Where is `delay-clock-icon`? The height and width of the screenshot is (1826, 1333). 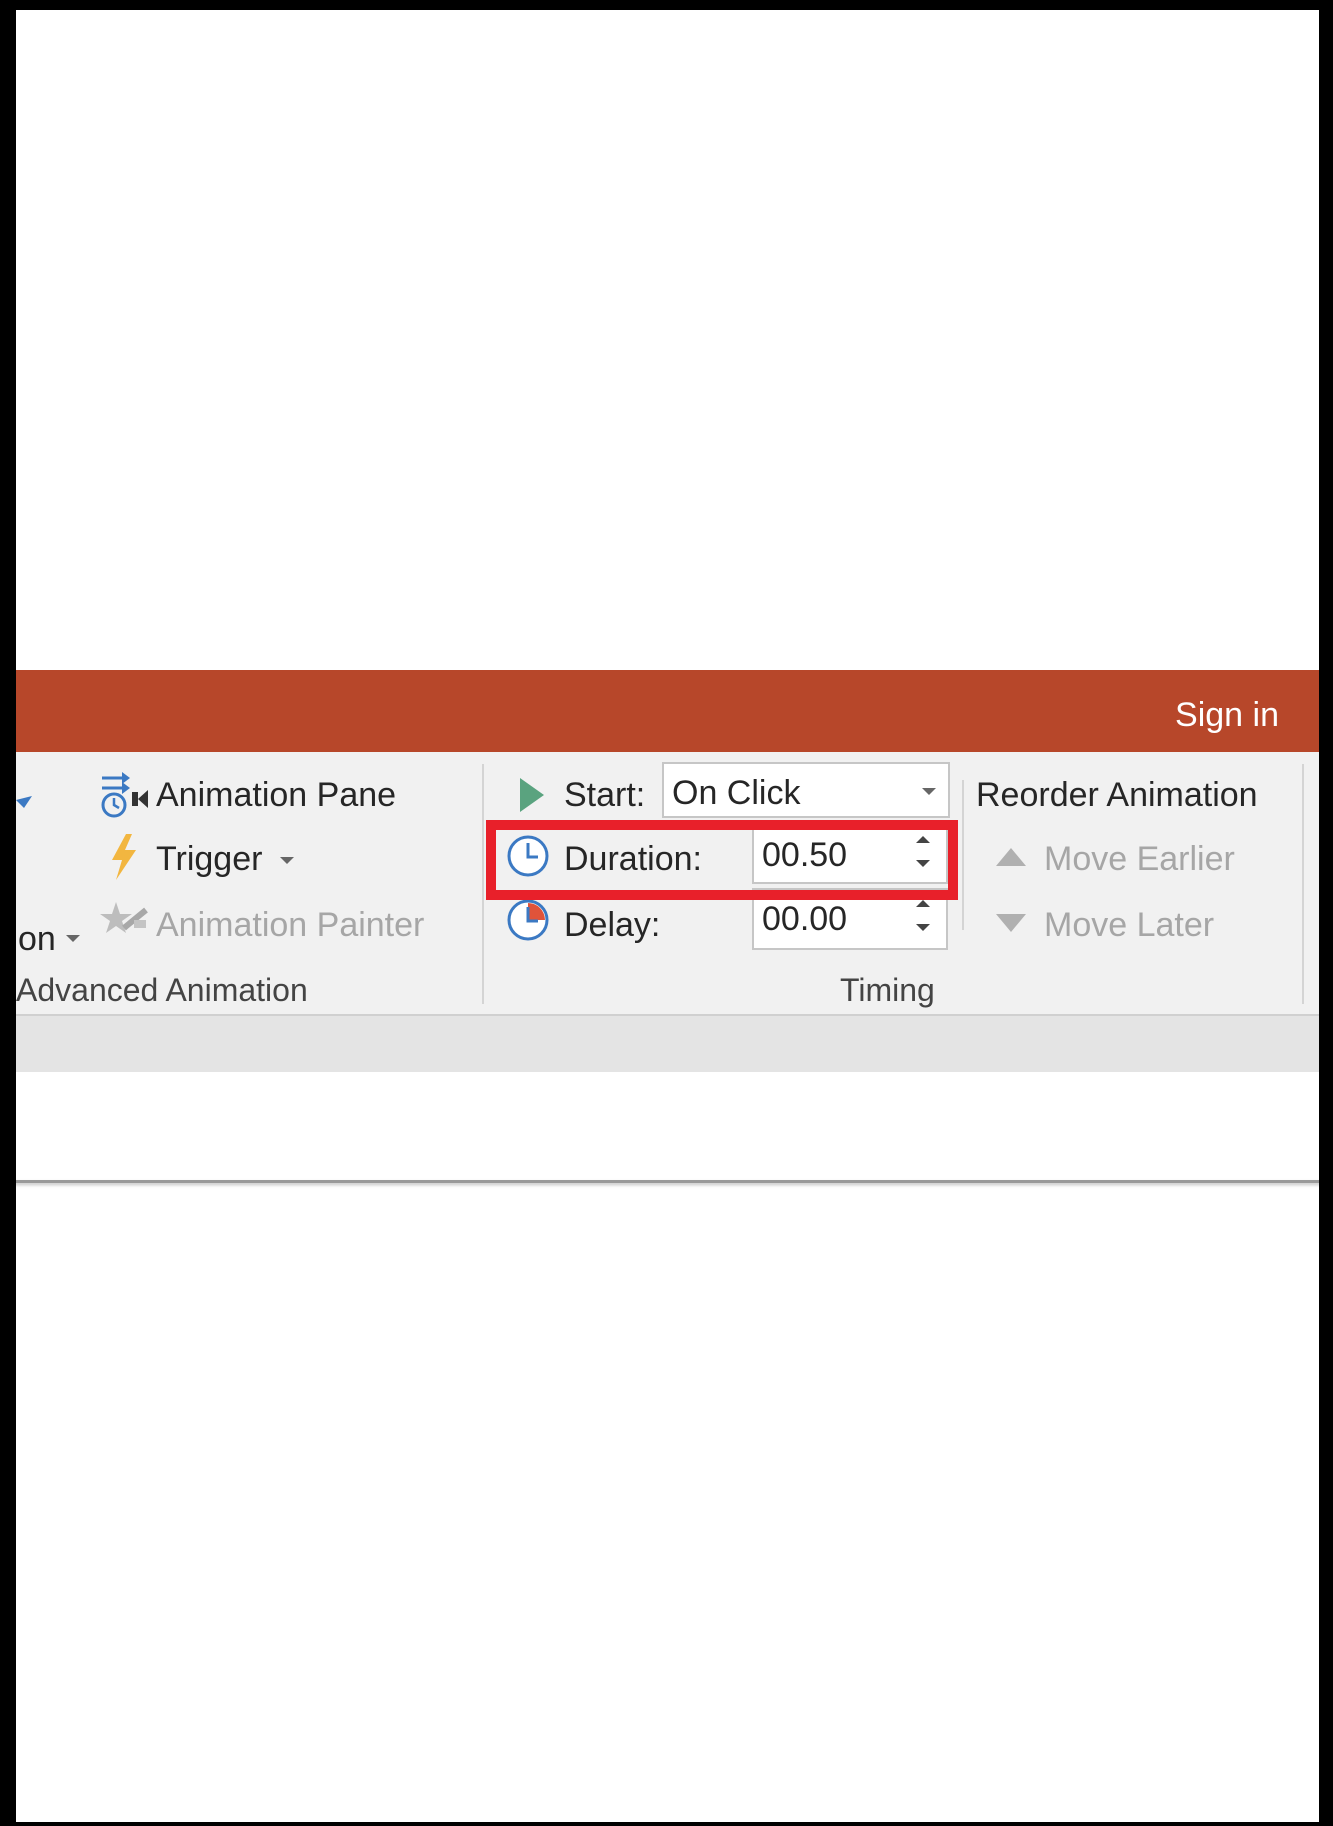
delay-clock-icon is located at coordinates (528, 922).